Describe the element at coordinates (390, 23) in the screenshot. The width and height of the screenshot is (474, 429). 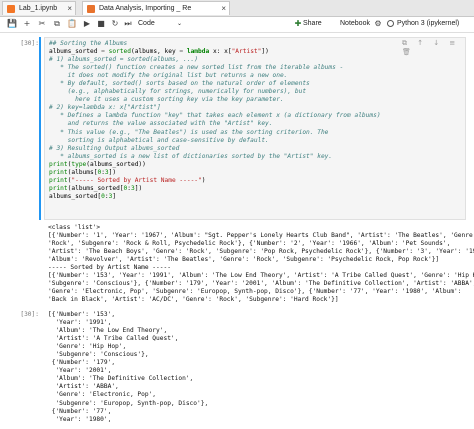
I see `kernel-status-icon` at that location.